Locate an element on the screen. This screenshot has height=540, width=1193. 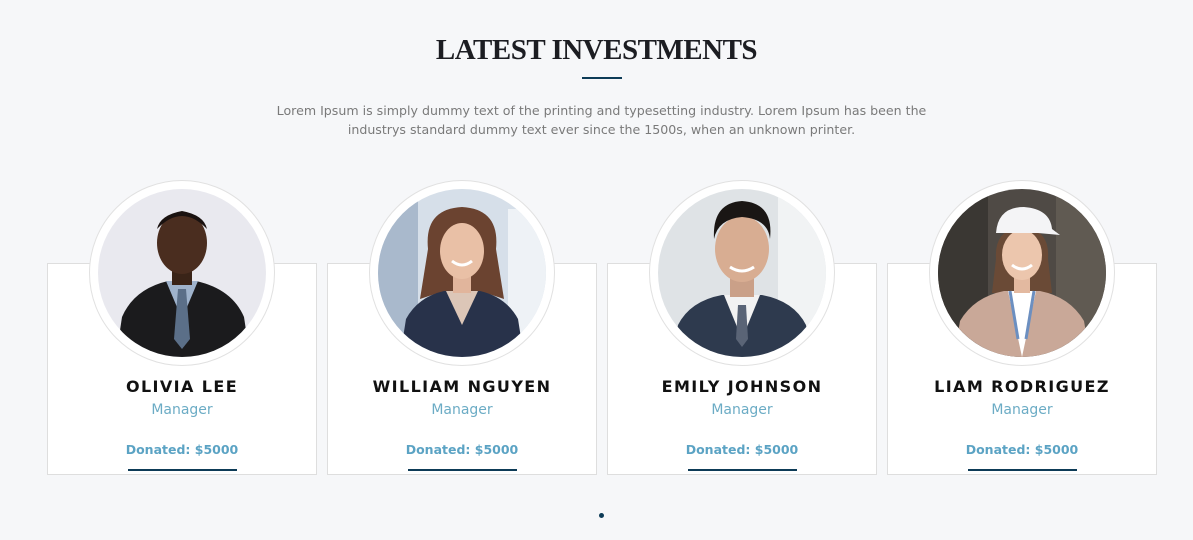
carousel-page-dot is located at coordinates (601, 515).